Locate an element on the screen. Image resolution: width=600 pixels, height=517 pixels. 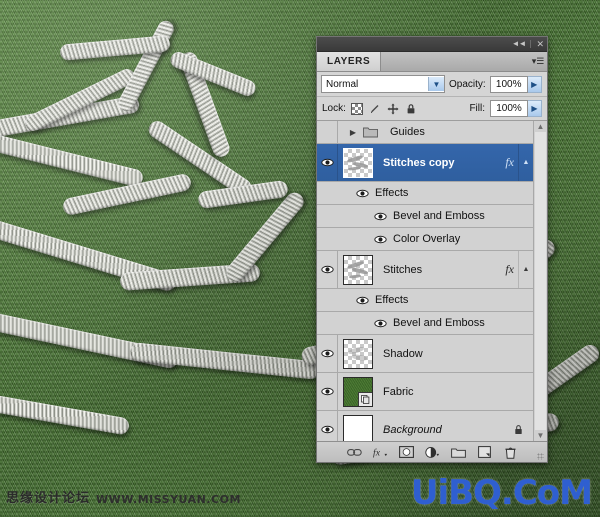
folder-icon is located at coordinates (370, 132).